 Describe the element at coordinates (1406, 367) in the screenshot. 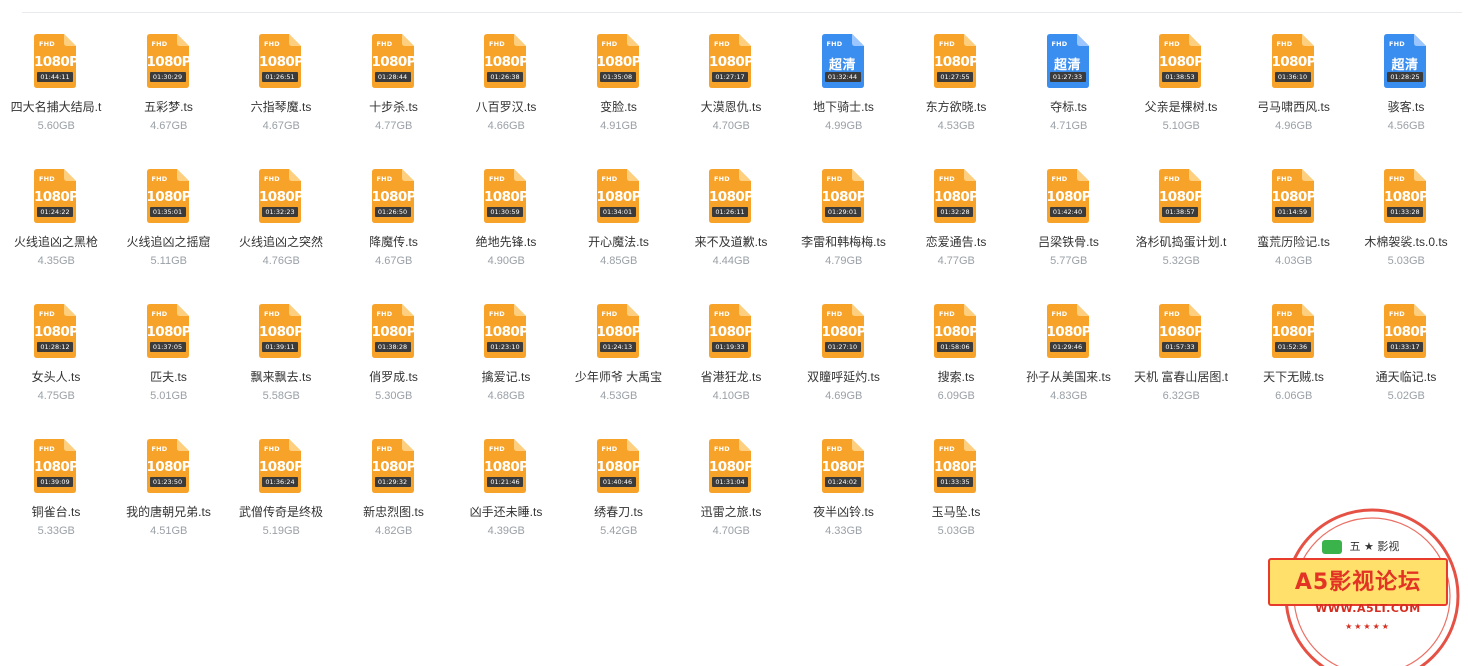

I see `file-item: FHD 1080P 01:33:17 通天临记.ts 5.02GB` at that location.